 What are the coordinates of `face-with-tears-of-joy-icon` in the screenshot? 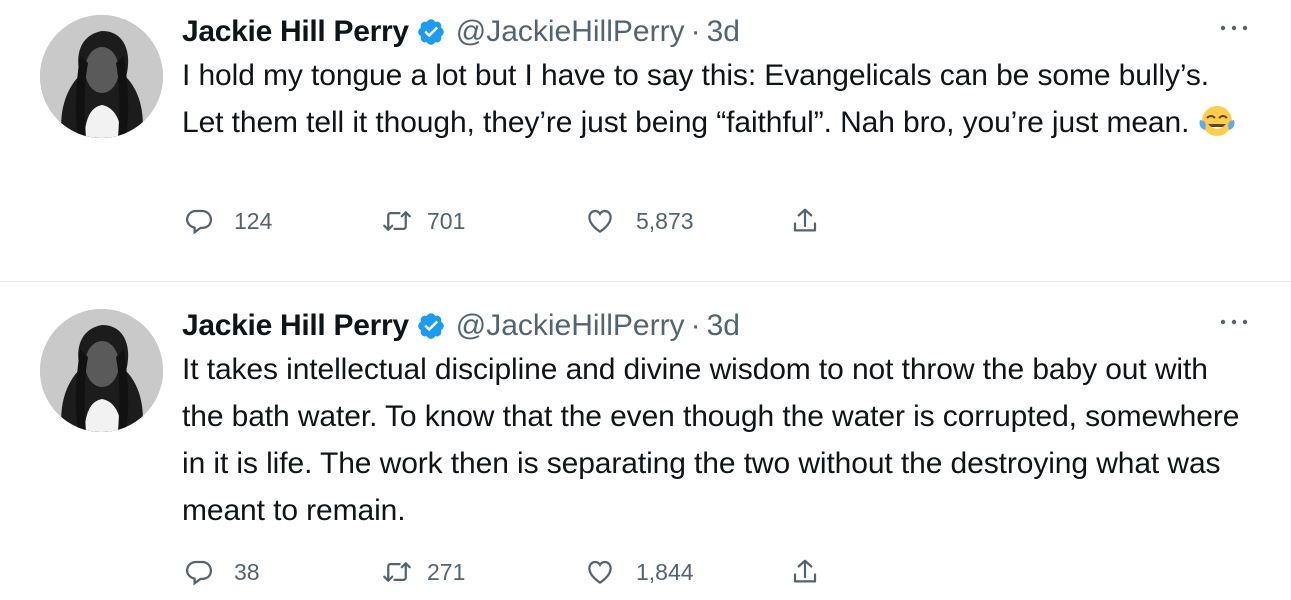 It's located at (1217, 121).